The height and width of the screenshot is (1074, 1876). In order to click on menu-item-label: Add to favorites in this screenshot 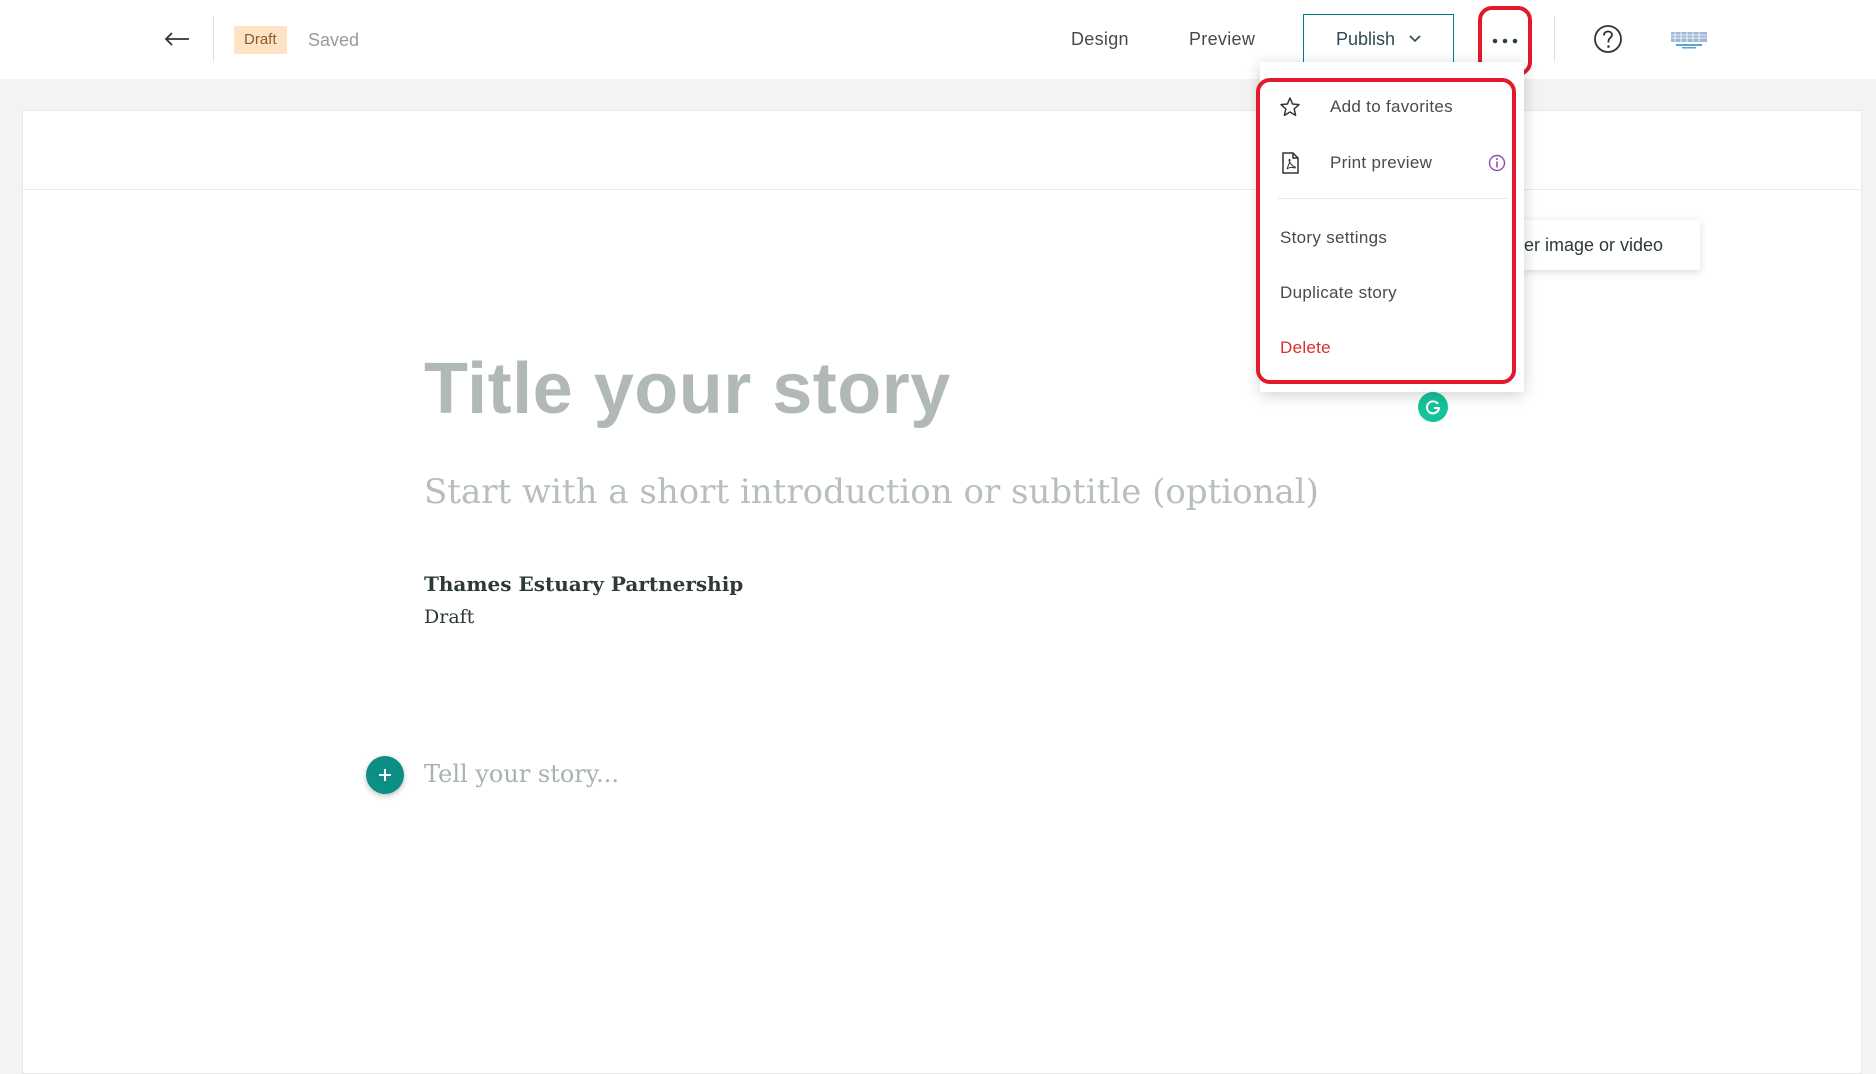, I will do `click(1391, 106)`.